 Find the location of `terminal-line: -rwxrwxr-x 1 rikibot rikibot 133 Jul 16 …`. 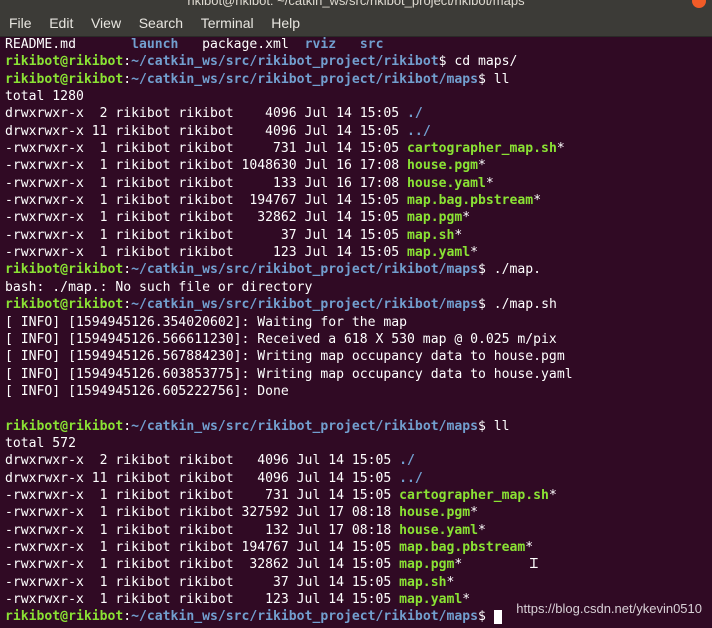

terminal-line: -rwxrwxr-x 1 rikibot rikibot 133 Jul 16 … is located at coordinates (289, 183).